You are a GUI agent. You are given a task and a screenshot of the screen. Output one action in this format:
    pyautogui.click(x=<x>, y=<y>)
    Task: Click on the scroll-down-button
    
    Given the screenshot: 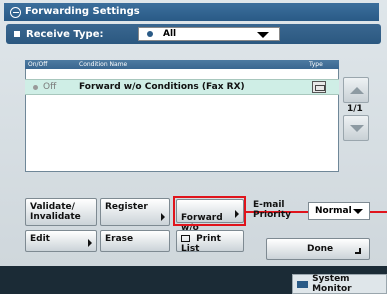 What is the action you would take?
    pyautogui.click(x=356, y=128)
    